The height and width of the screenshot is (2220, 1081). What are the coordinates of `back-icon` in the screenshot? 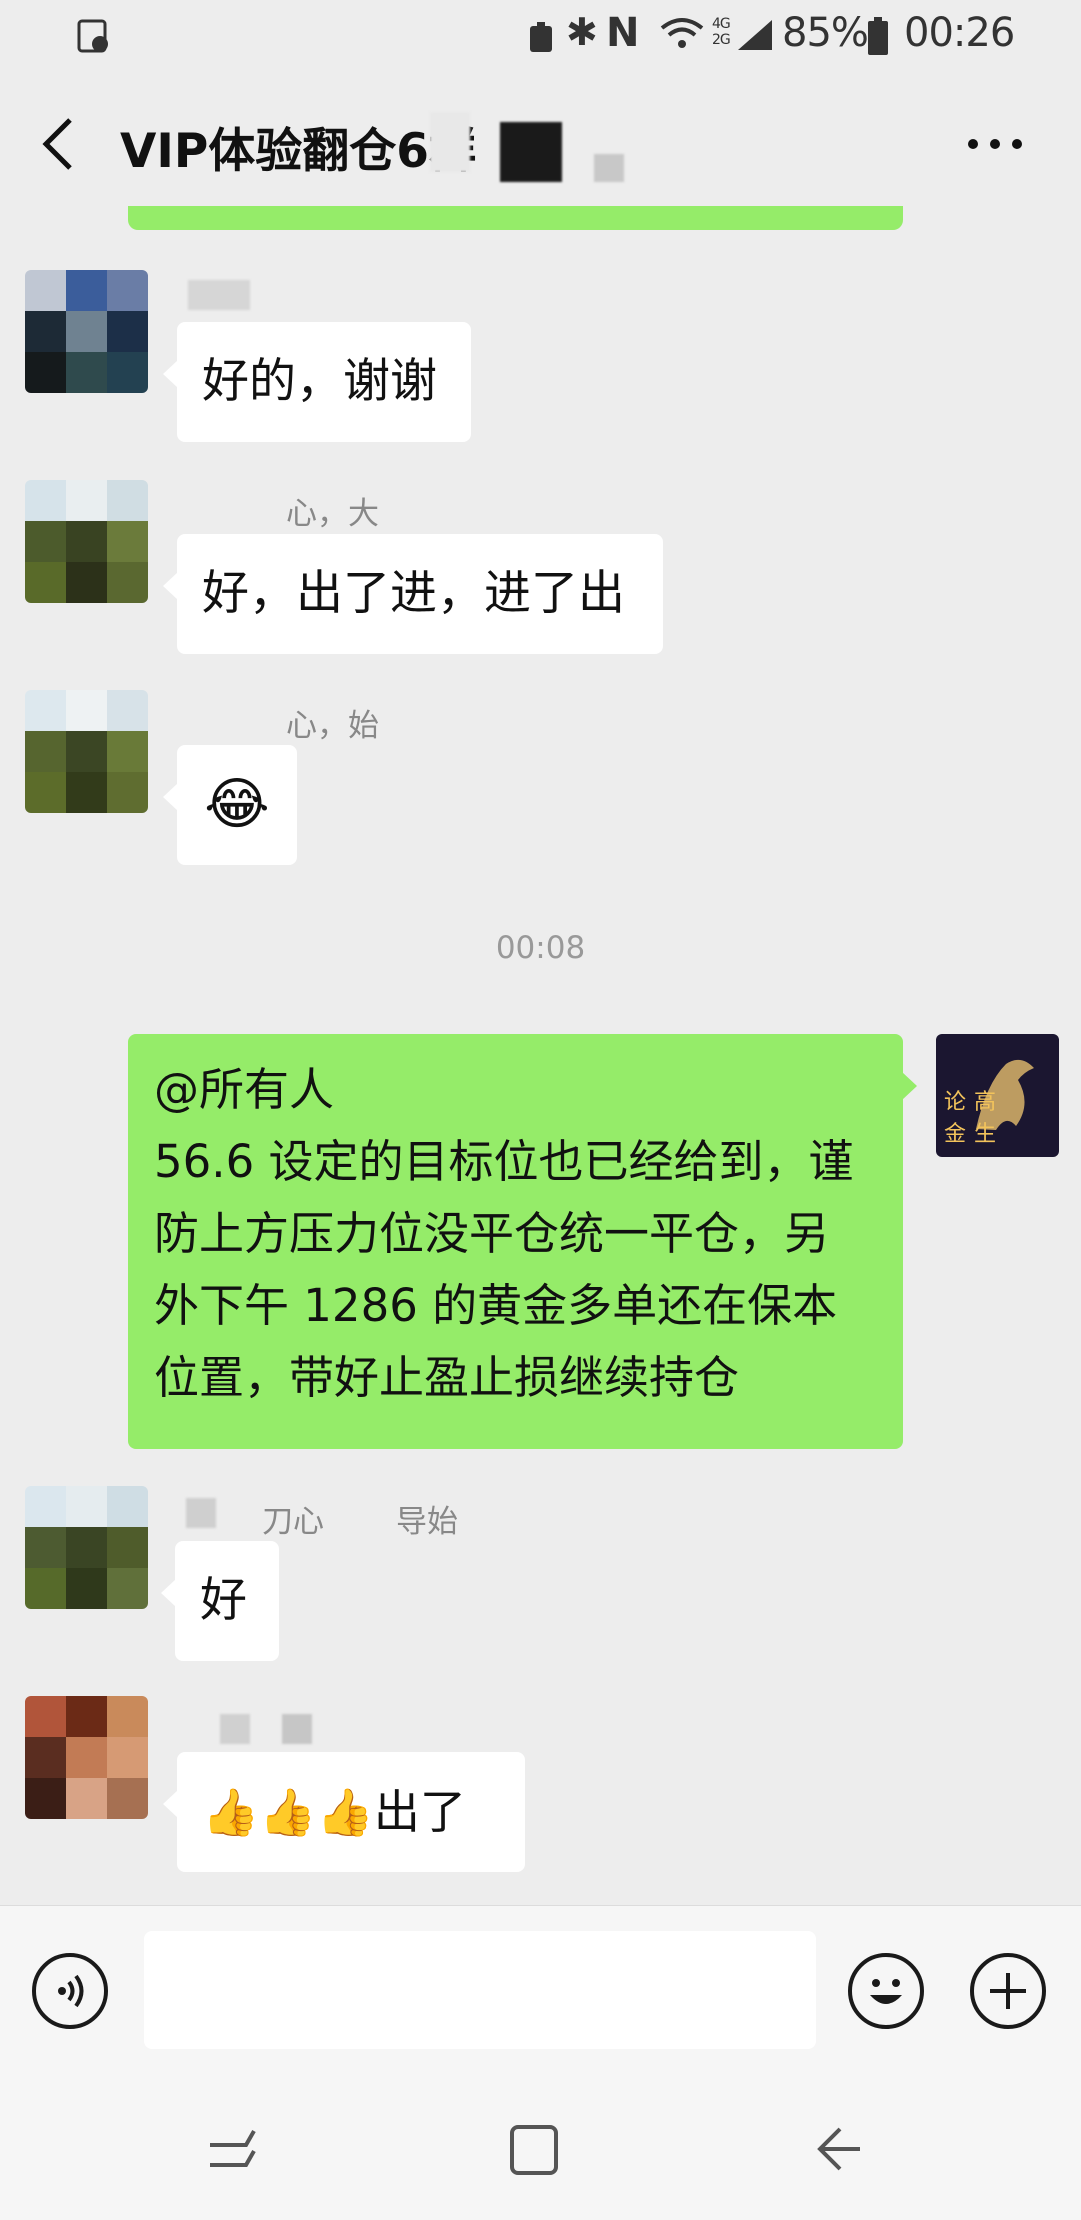 It's located at (839, 2149).